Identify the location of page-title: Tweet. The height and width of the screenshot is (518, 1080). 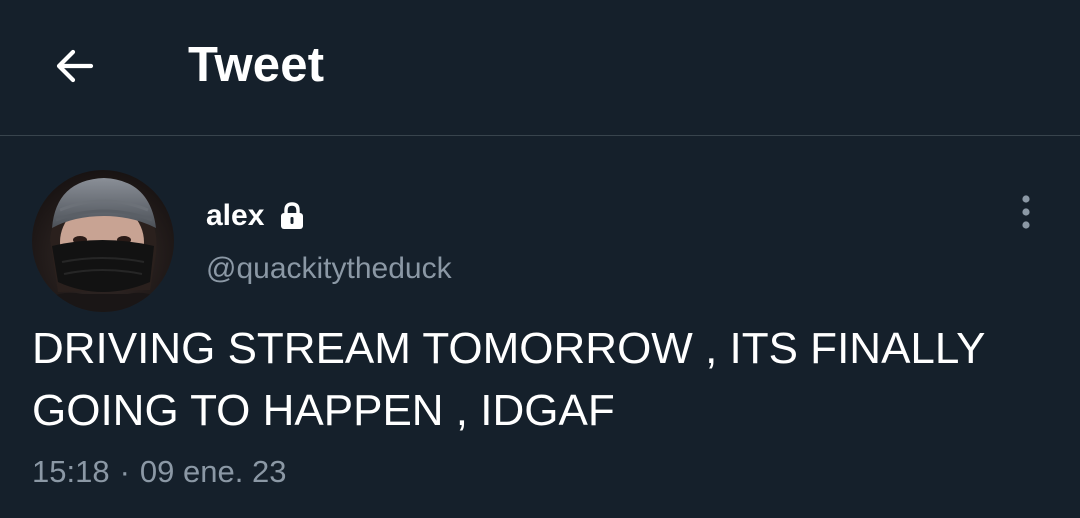
(256, 65).